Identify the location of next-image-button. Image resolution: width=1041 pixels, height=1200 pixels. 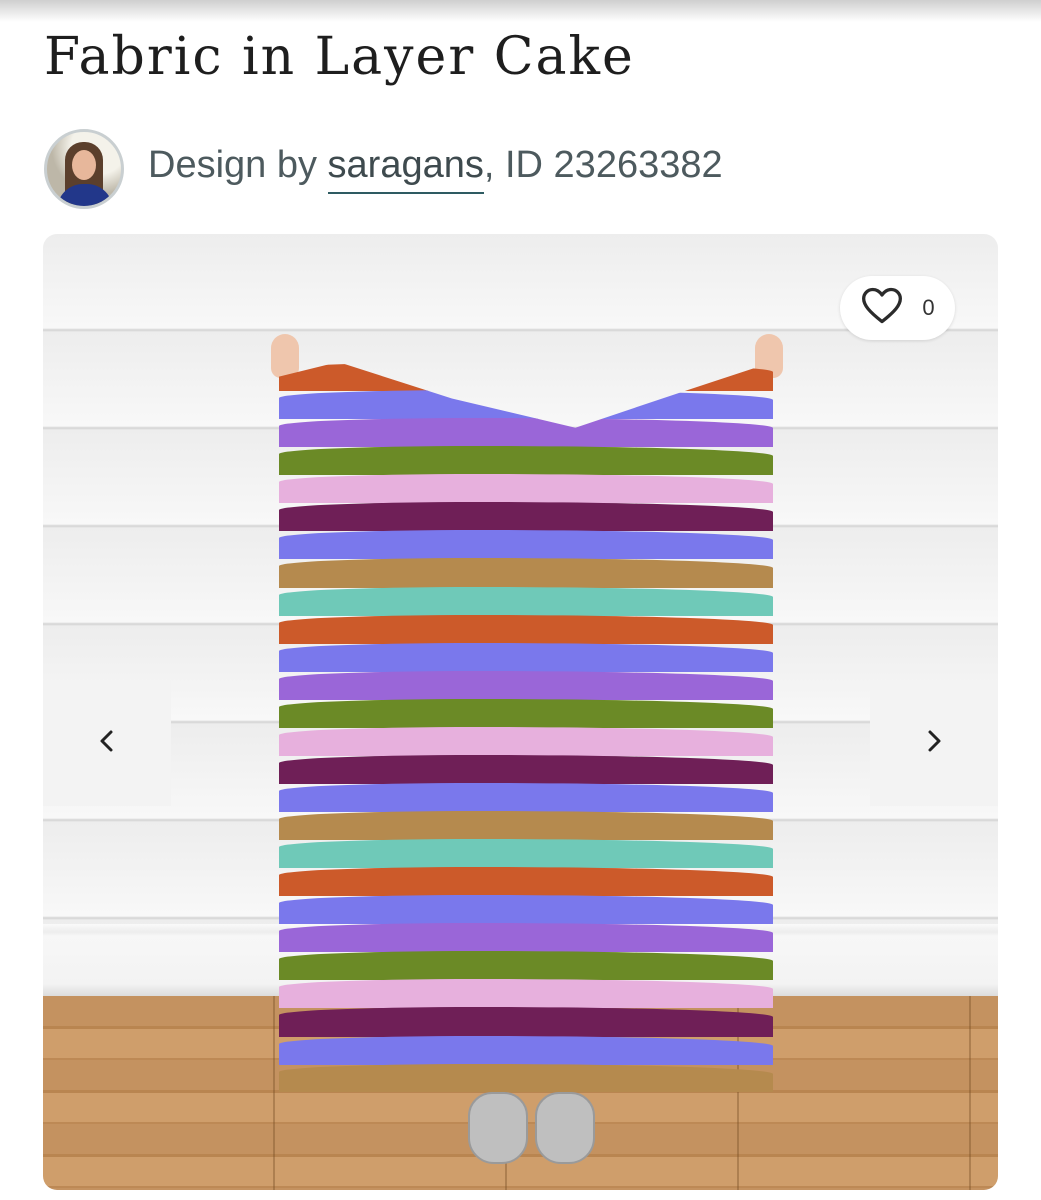
(934, 743).